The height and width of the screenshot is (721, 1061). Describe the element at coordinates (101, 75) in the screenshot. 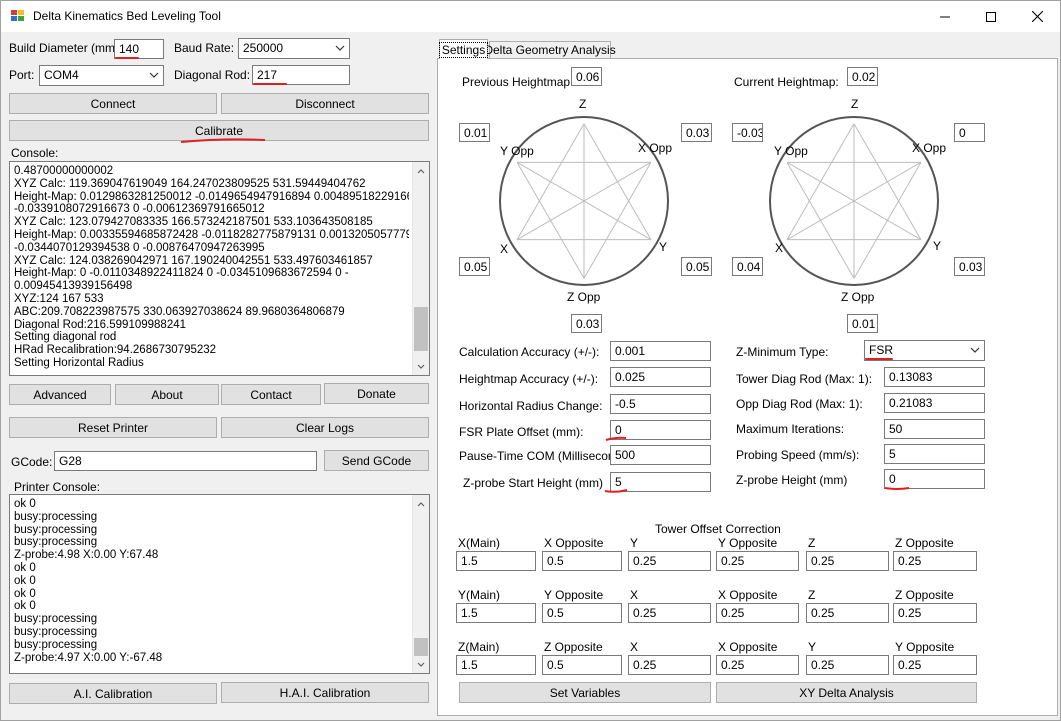

I see `port-select: COM4` at that location.